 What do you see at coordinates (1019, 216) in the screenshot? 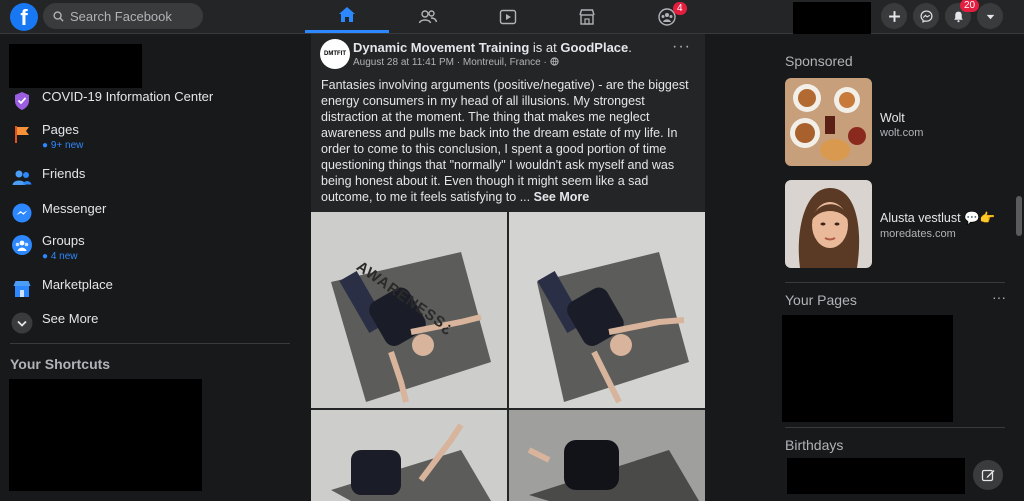
I see `page-scrollbar` at bounding box center [1019, 216].